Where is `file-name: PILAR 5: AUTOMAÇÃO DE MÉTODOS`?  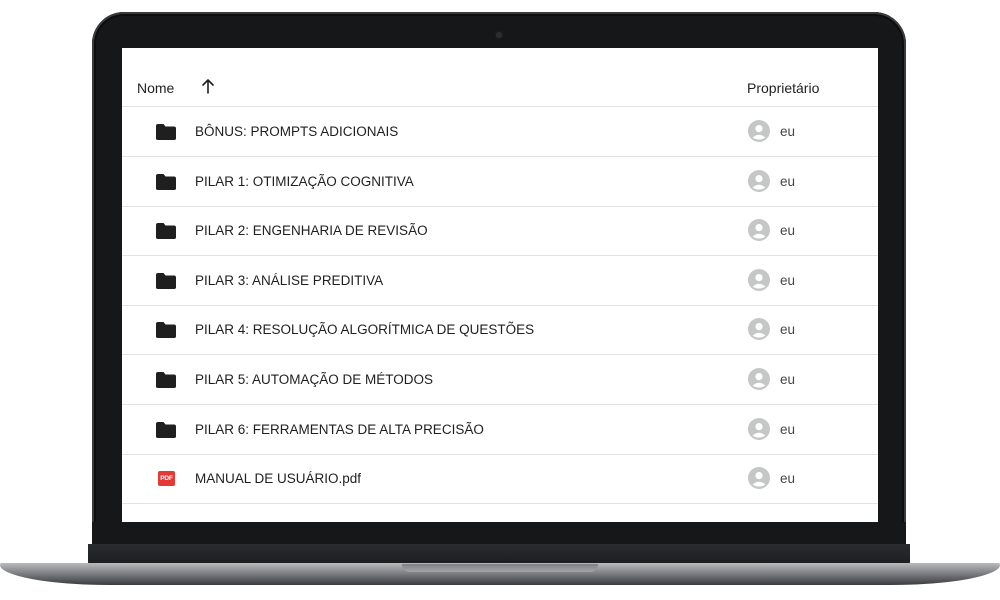
file-name: PILAR 5: AUTOMAÇÃO DE MÉTODOS is located at coordinates (314, 379).